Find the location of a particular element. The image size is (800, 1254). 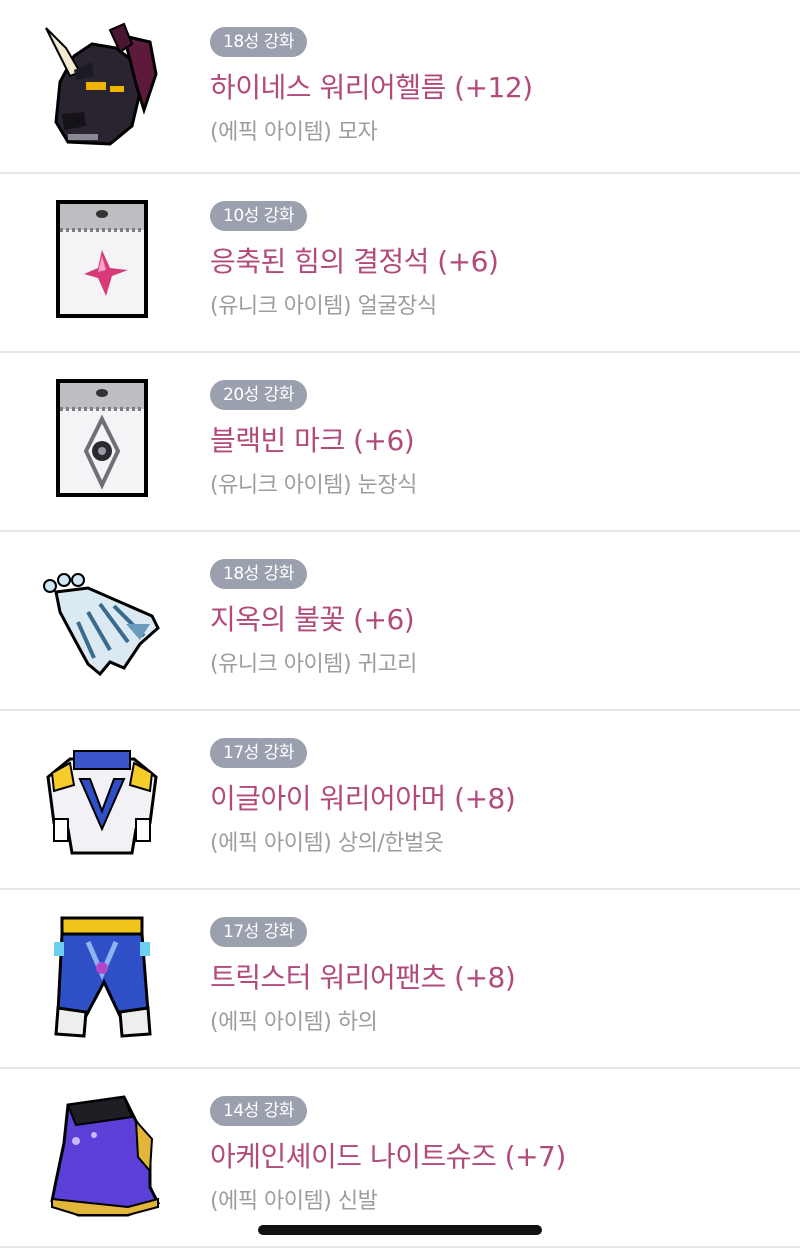

item-name: 아케인셰이드 나이트슈즈 (+7) is located at coordinates (388, 1156).